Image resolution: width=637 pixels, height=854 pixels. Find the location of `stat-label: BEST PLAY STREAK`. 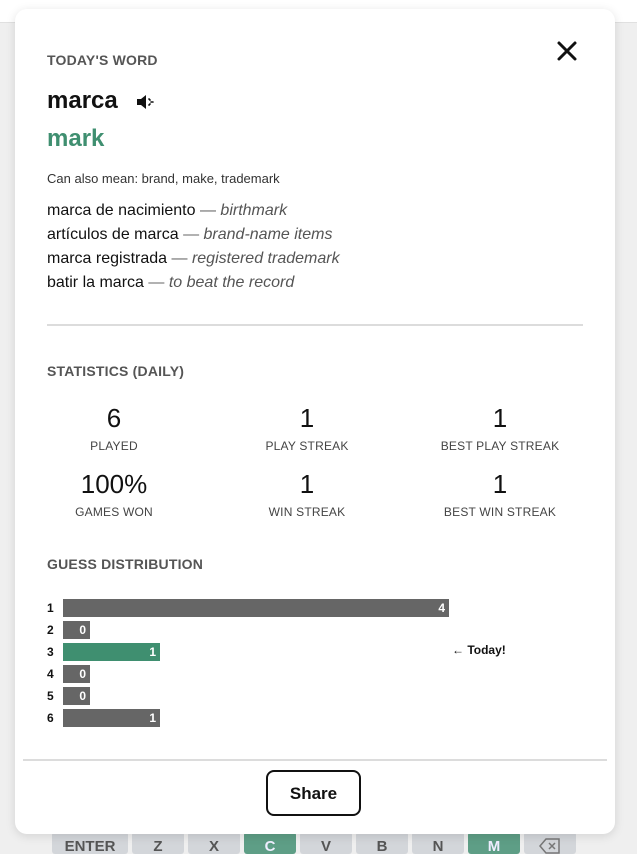

stat-label: BEST PLAY STREAK is located at coordinates (500, 446).